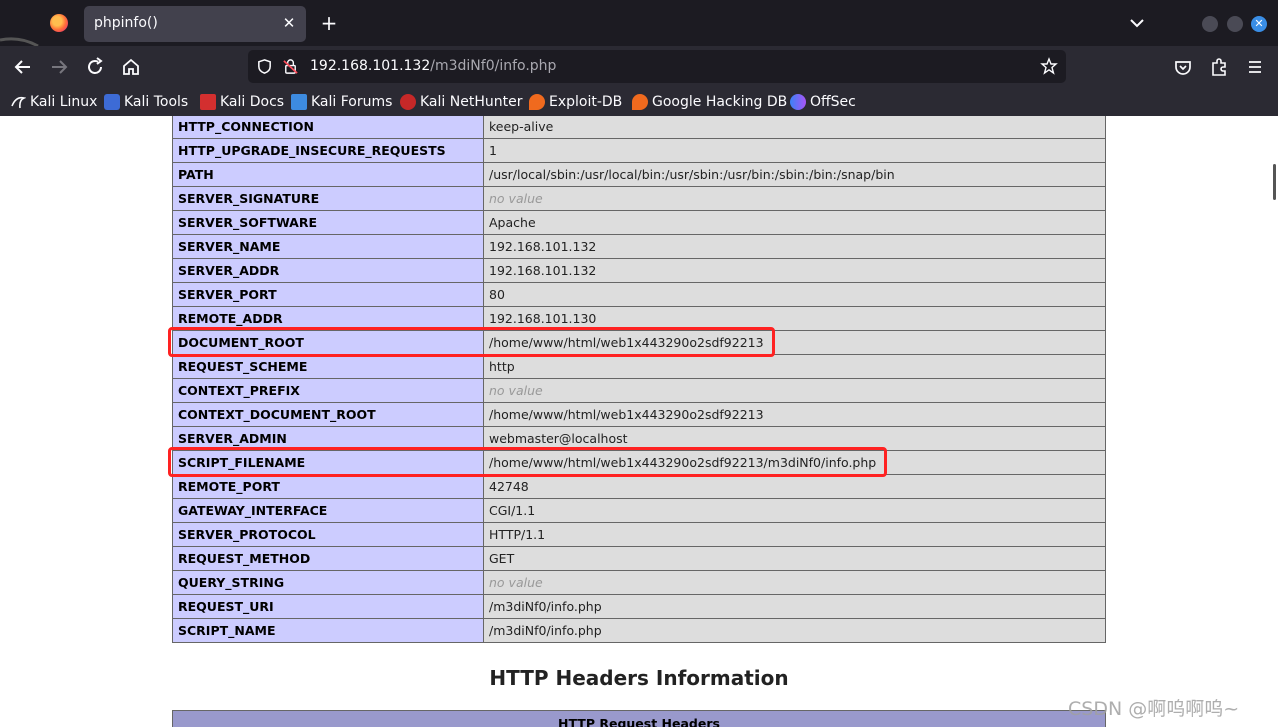 This screenshot has width=1278, height=727. What do you see at coordinates (639, 582) in the screenshot?
I see `table-row: QUERY_STRING no value` at bounding box center [639, 582].